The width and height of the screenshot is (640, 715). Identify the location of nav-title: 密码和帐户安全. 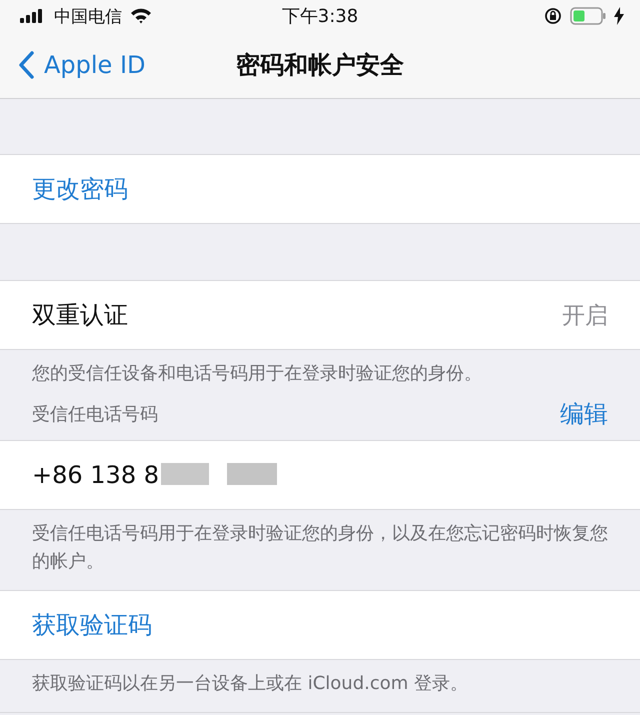
(320, 65).